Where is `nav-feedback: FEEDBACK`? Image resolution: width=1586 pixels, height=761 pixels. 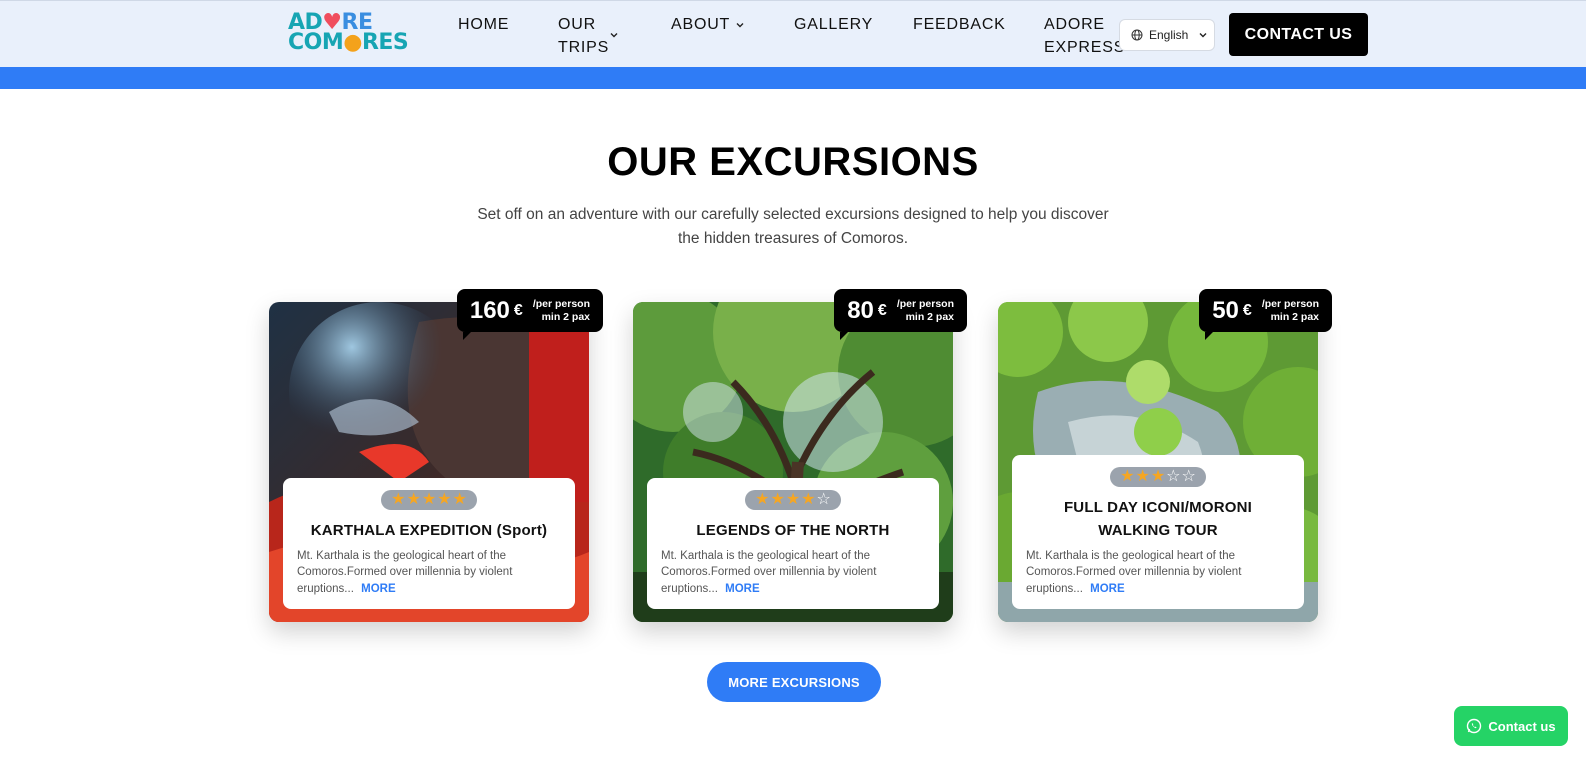 nav-feedback: FEEDBACK is located at coordinates (959, 24).